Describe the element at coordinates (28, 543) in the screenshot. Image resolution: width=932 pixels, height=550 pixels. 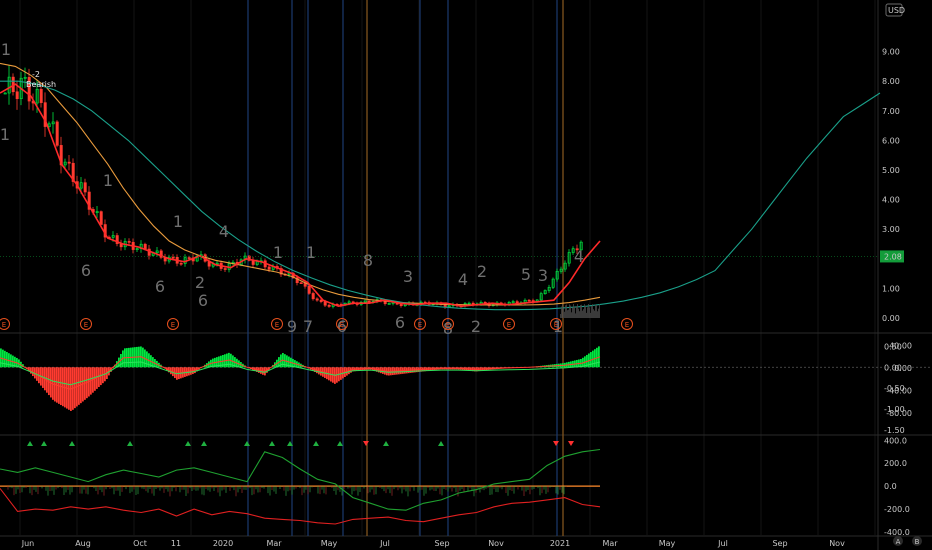
I see `time-axis-tick: Jun` at that location.